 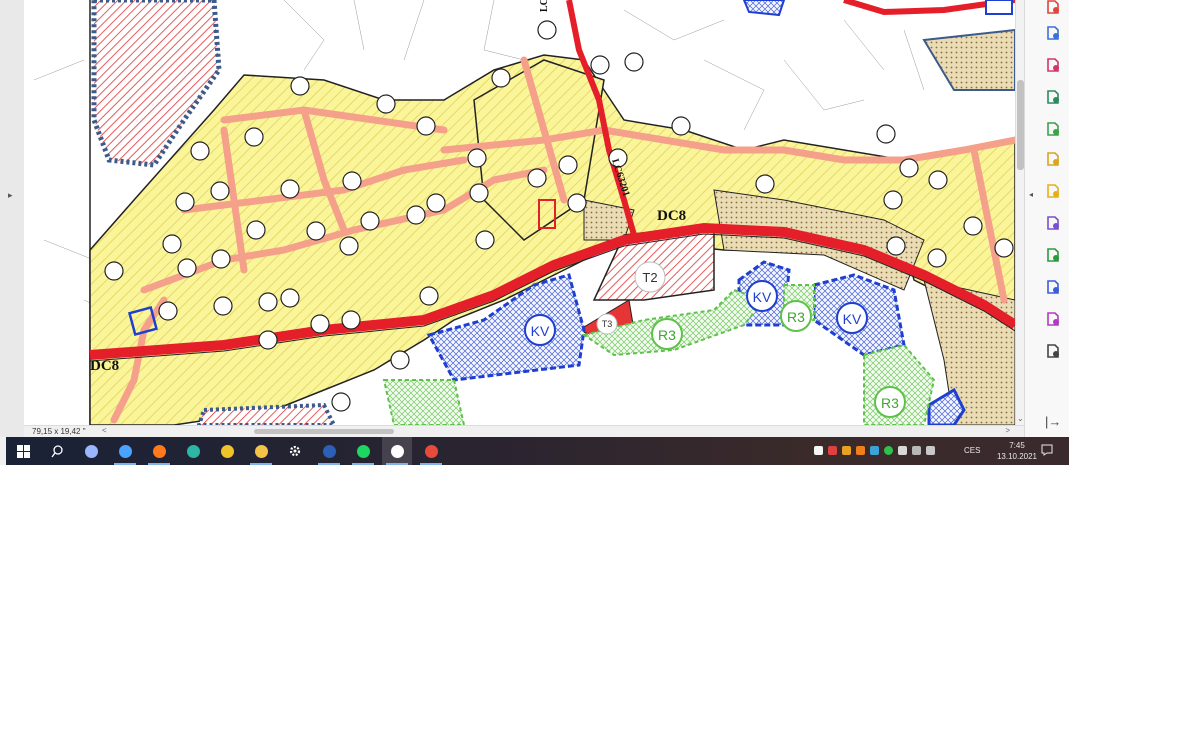 What do you see at coordinates (324, 431) in the screenshot?
I see `horizontal-scroll-thumb` at bounding box center [324, 431].